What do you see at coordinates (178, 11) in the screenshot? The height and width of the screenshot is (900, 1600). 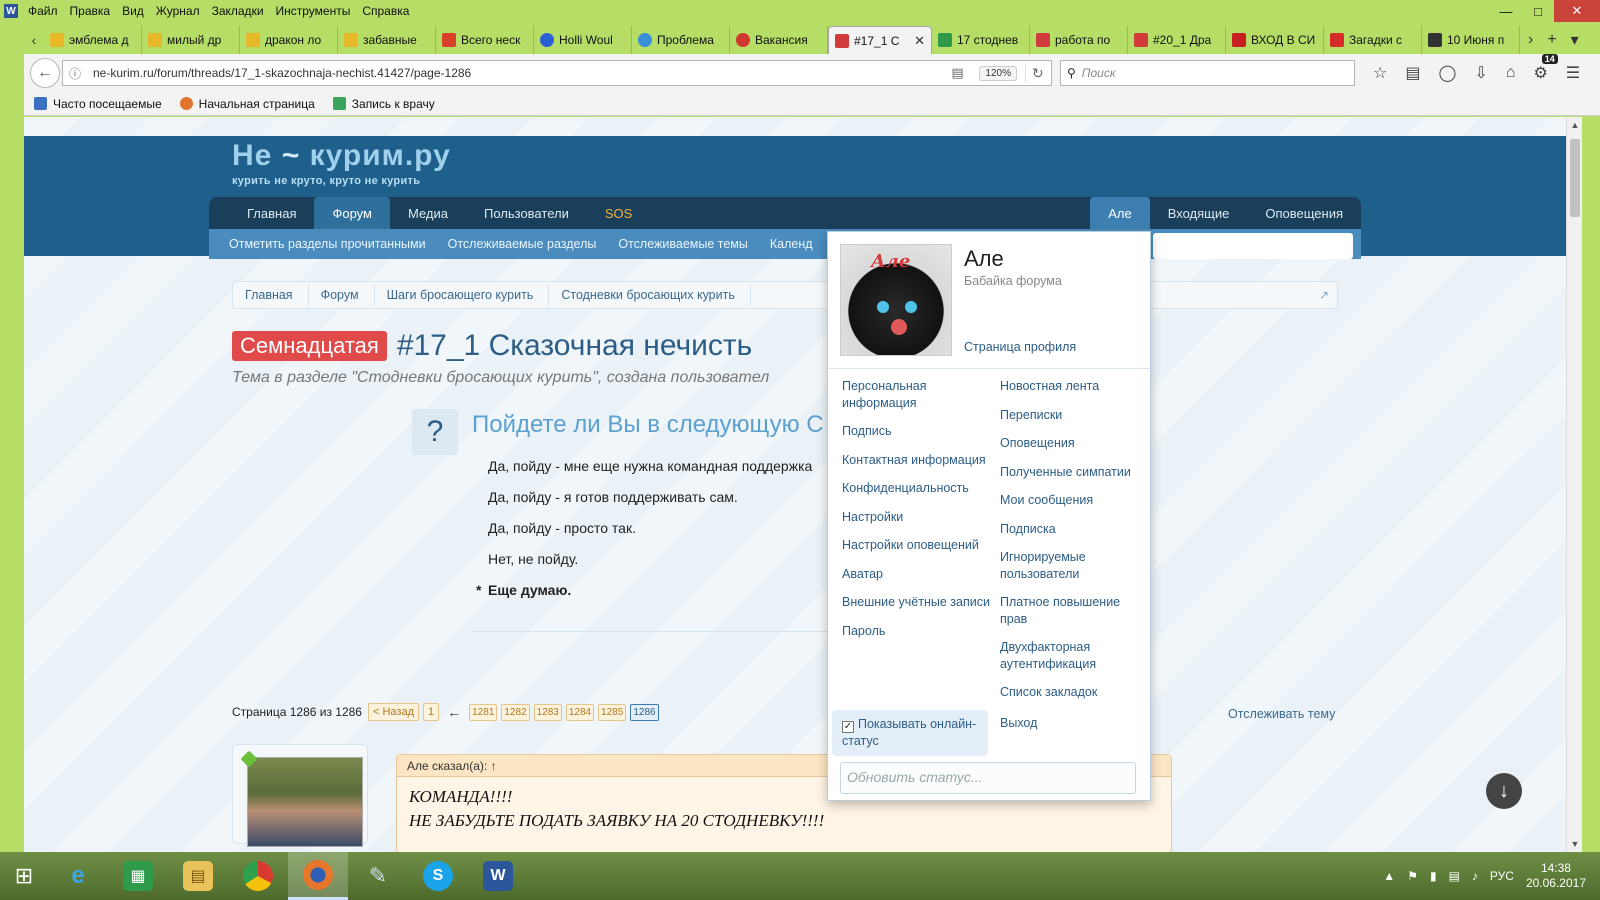 I see `menu-history: Журнал` at bounding box center [178, 11].